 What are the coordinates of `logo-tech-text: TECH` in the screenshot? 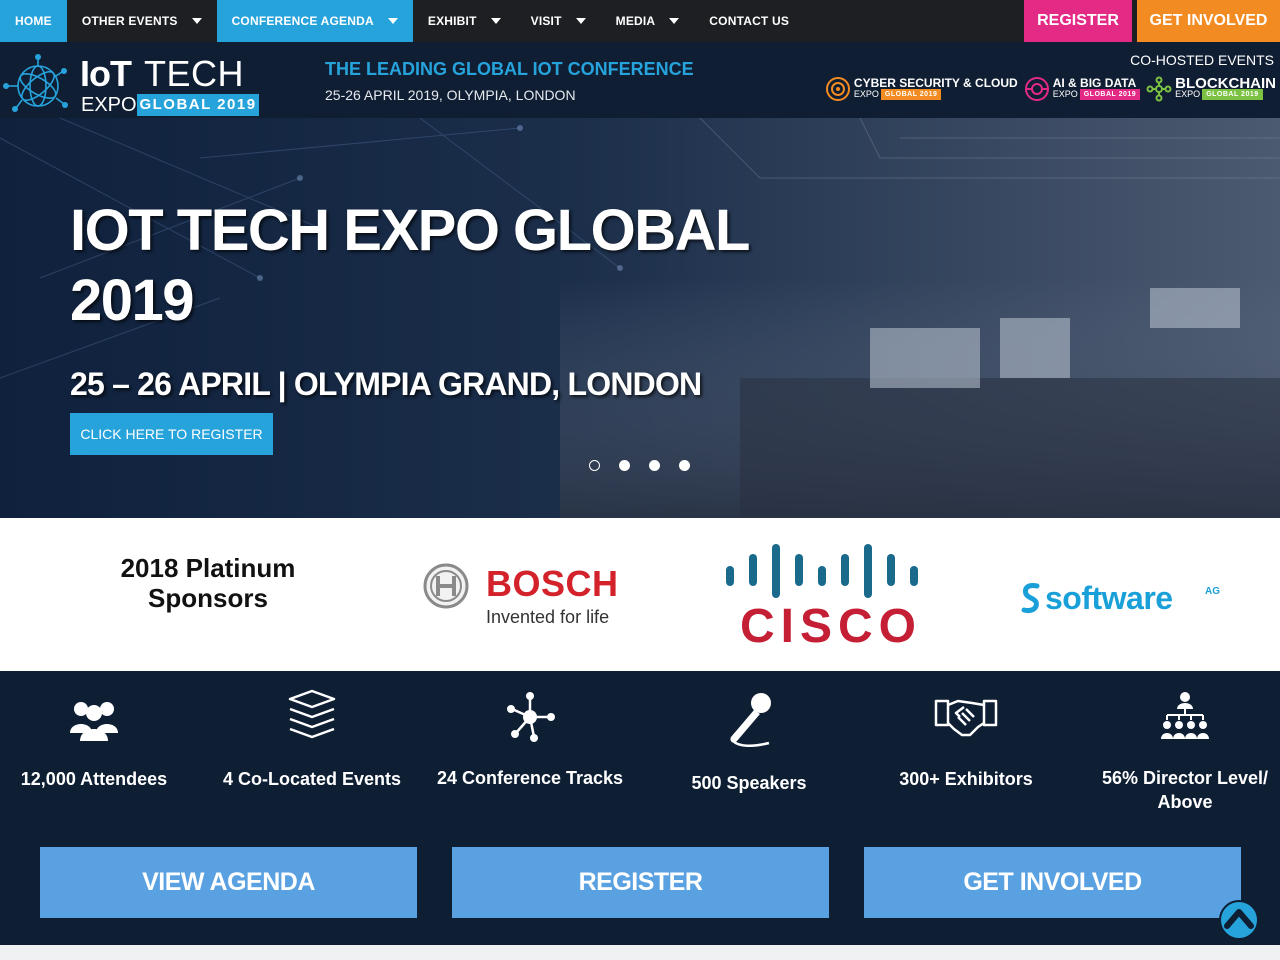 It's located at (194, 73).